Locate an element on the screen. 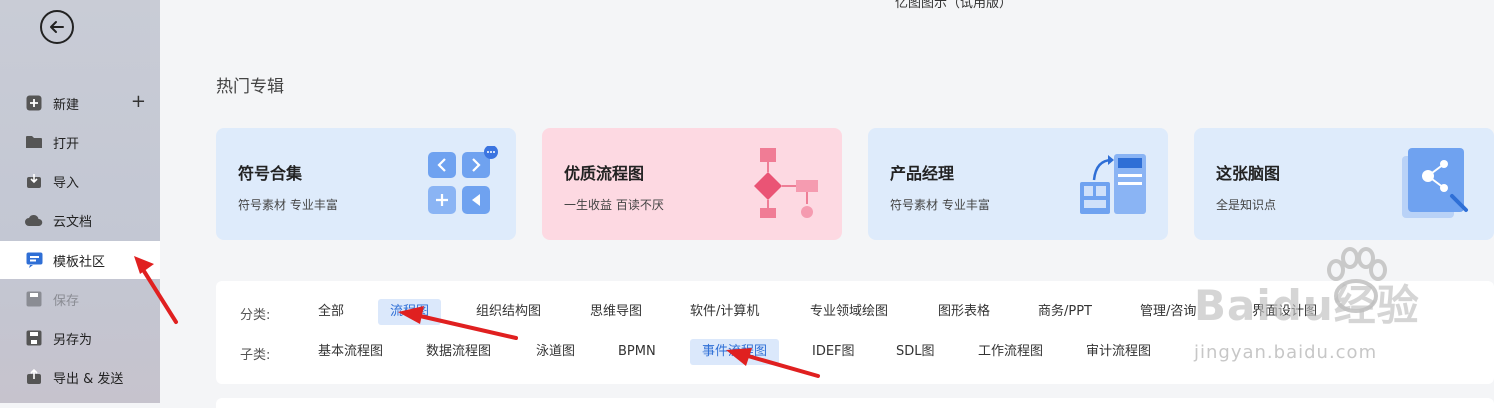  sidebar-item-template-community: 模板社区 is located at coordinates (80, 260).